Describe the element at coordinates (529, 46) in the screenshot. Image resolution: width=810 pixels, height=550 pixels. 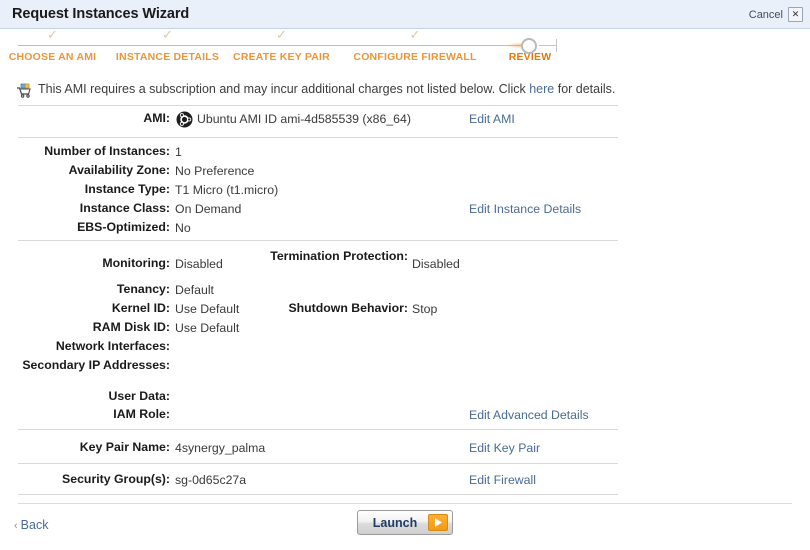
I see `step-current-marker-icon` at that location.